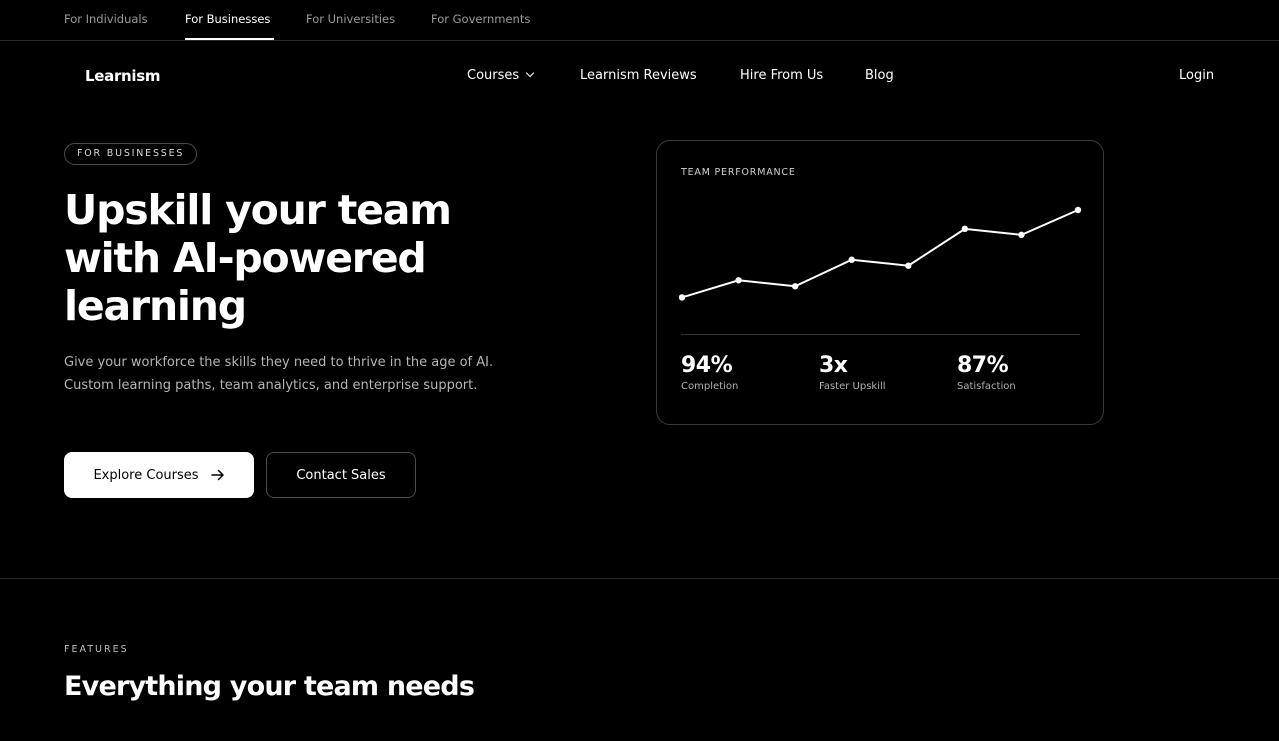 This screenshot has height=741, width=1279. Describe the element at coordinates (258, 210) in the screenshot. I see `headline-line: Upskill your team` at that location.